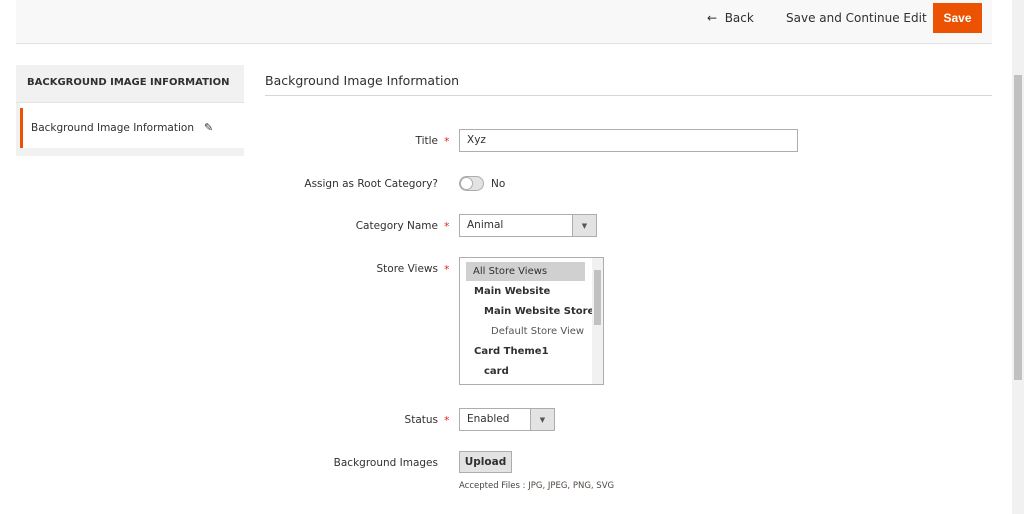 This screenshot has width=1024, height=514. What do you see at coordinates (132, 128) in the screenshot?
I see `sidebar-item-background-image-information: Background Image Information ✎` at bounding box center [132, 128].